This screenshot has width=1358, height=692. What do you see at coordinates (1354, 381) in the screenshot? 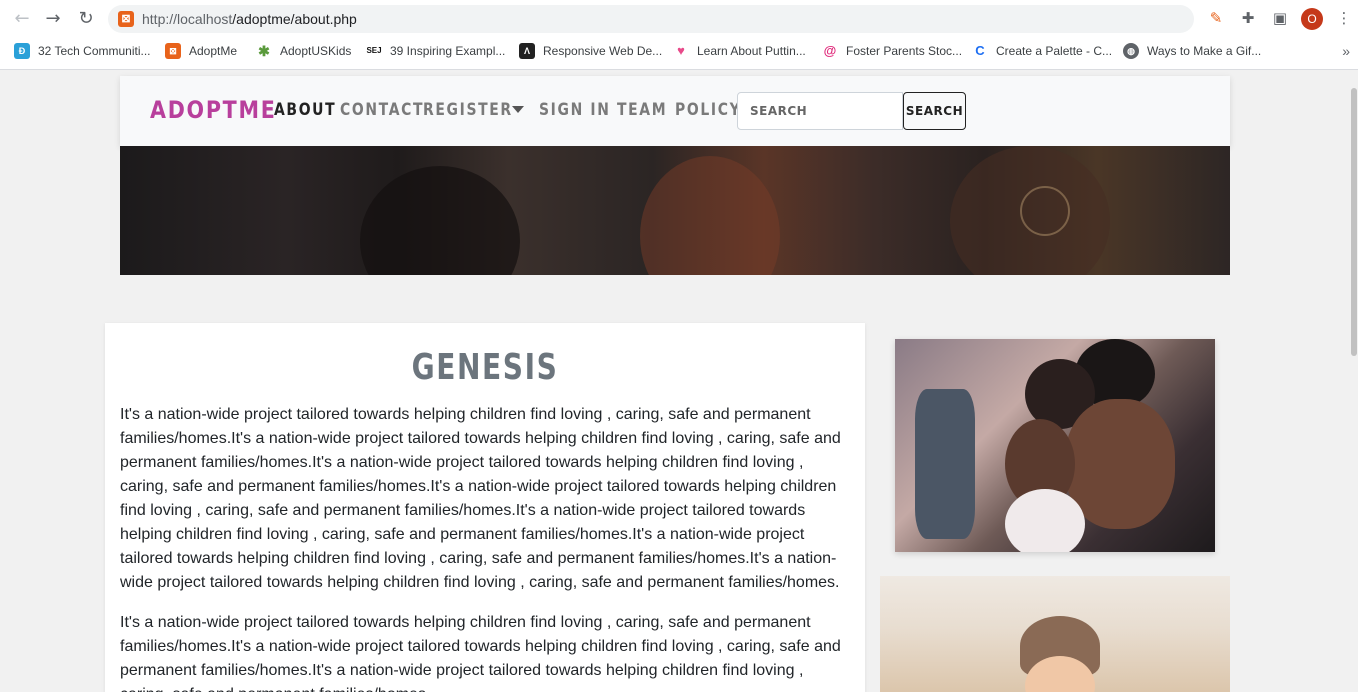
I see `page-scrollbar` at bounding box center [1354, 381].